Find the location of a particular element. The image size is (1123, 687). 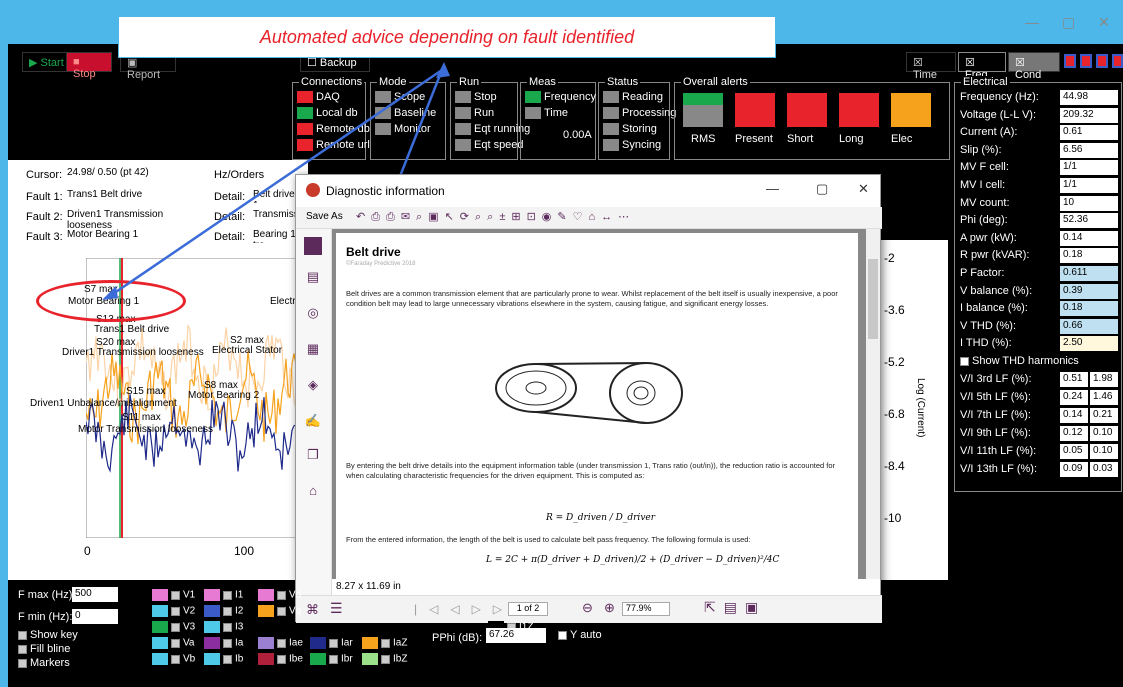

legend-item: IaZ is located at coordinates (384, 643).